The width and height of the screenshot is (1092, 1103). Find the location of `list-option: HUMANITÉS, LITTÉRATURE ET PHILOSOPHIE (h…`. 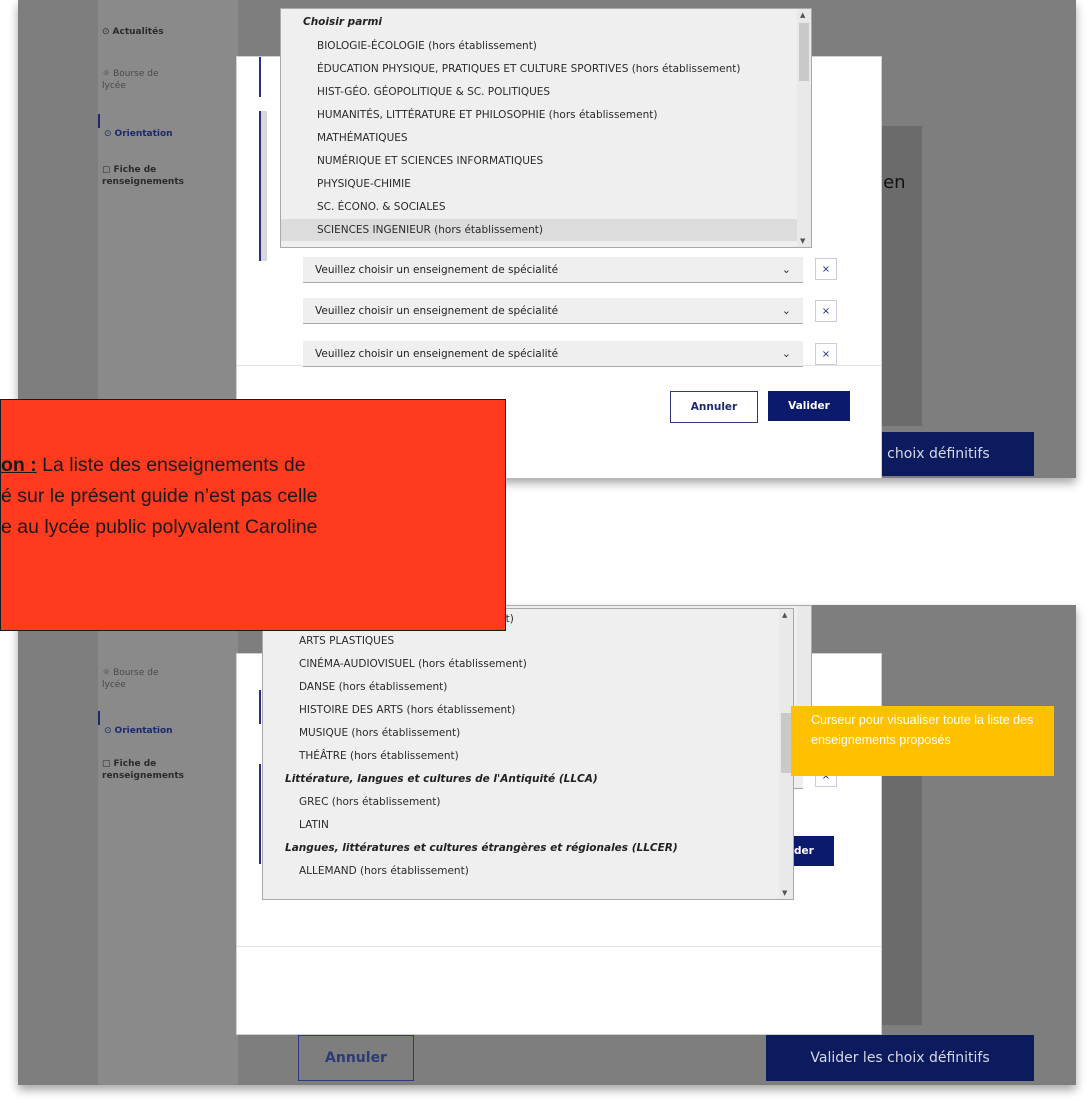

list-option: HUMANITÉS, LITTÉRATURE ET PHILOSOPHIE (h… is located at coordinates (539, 115).